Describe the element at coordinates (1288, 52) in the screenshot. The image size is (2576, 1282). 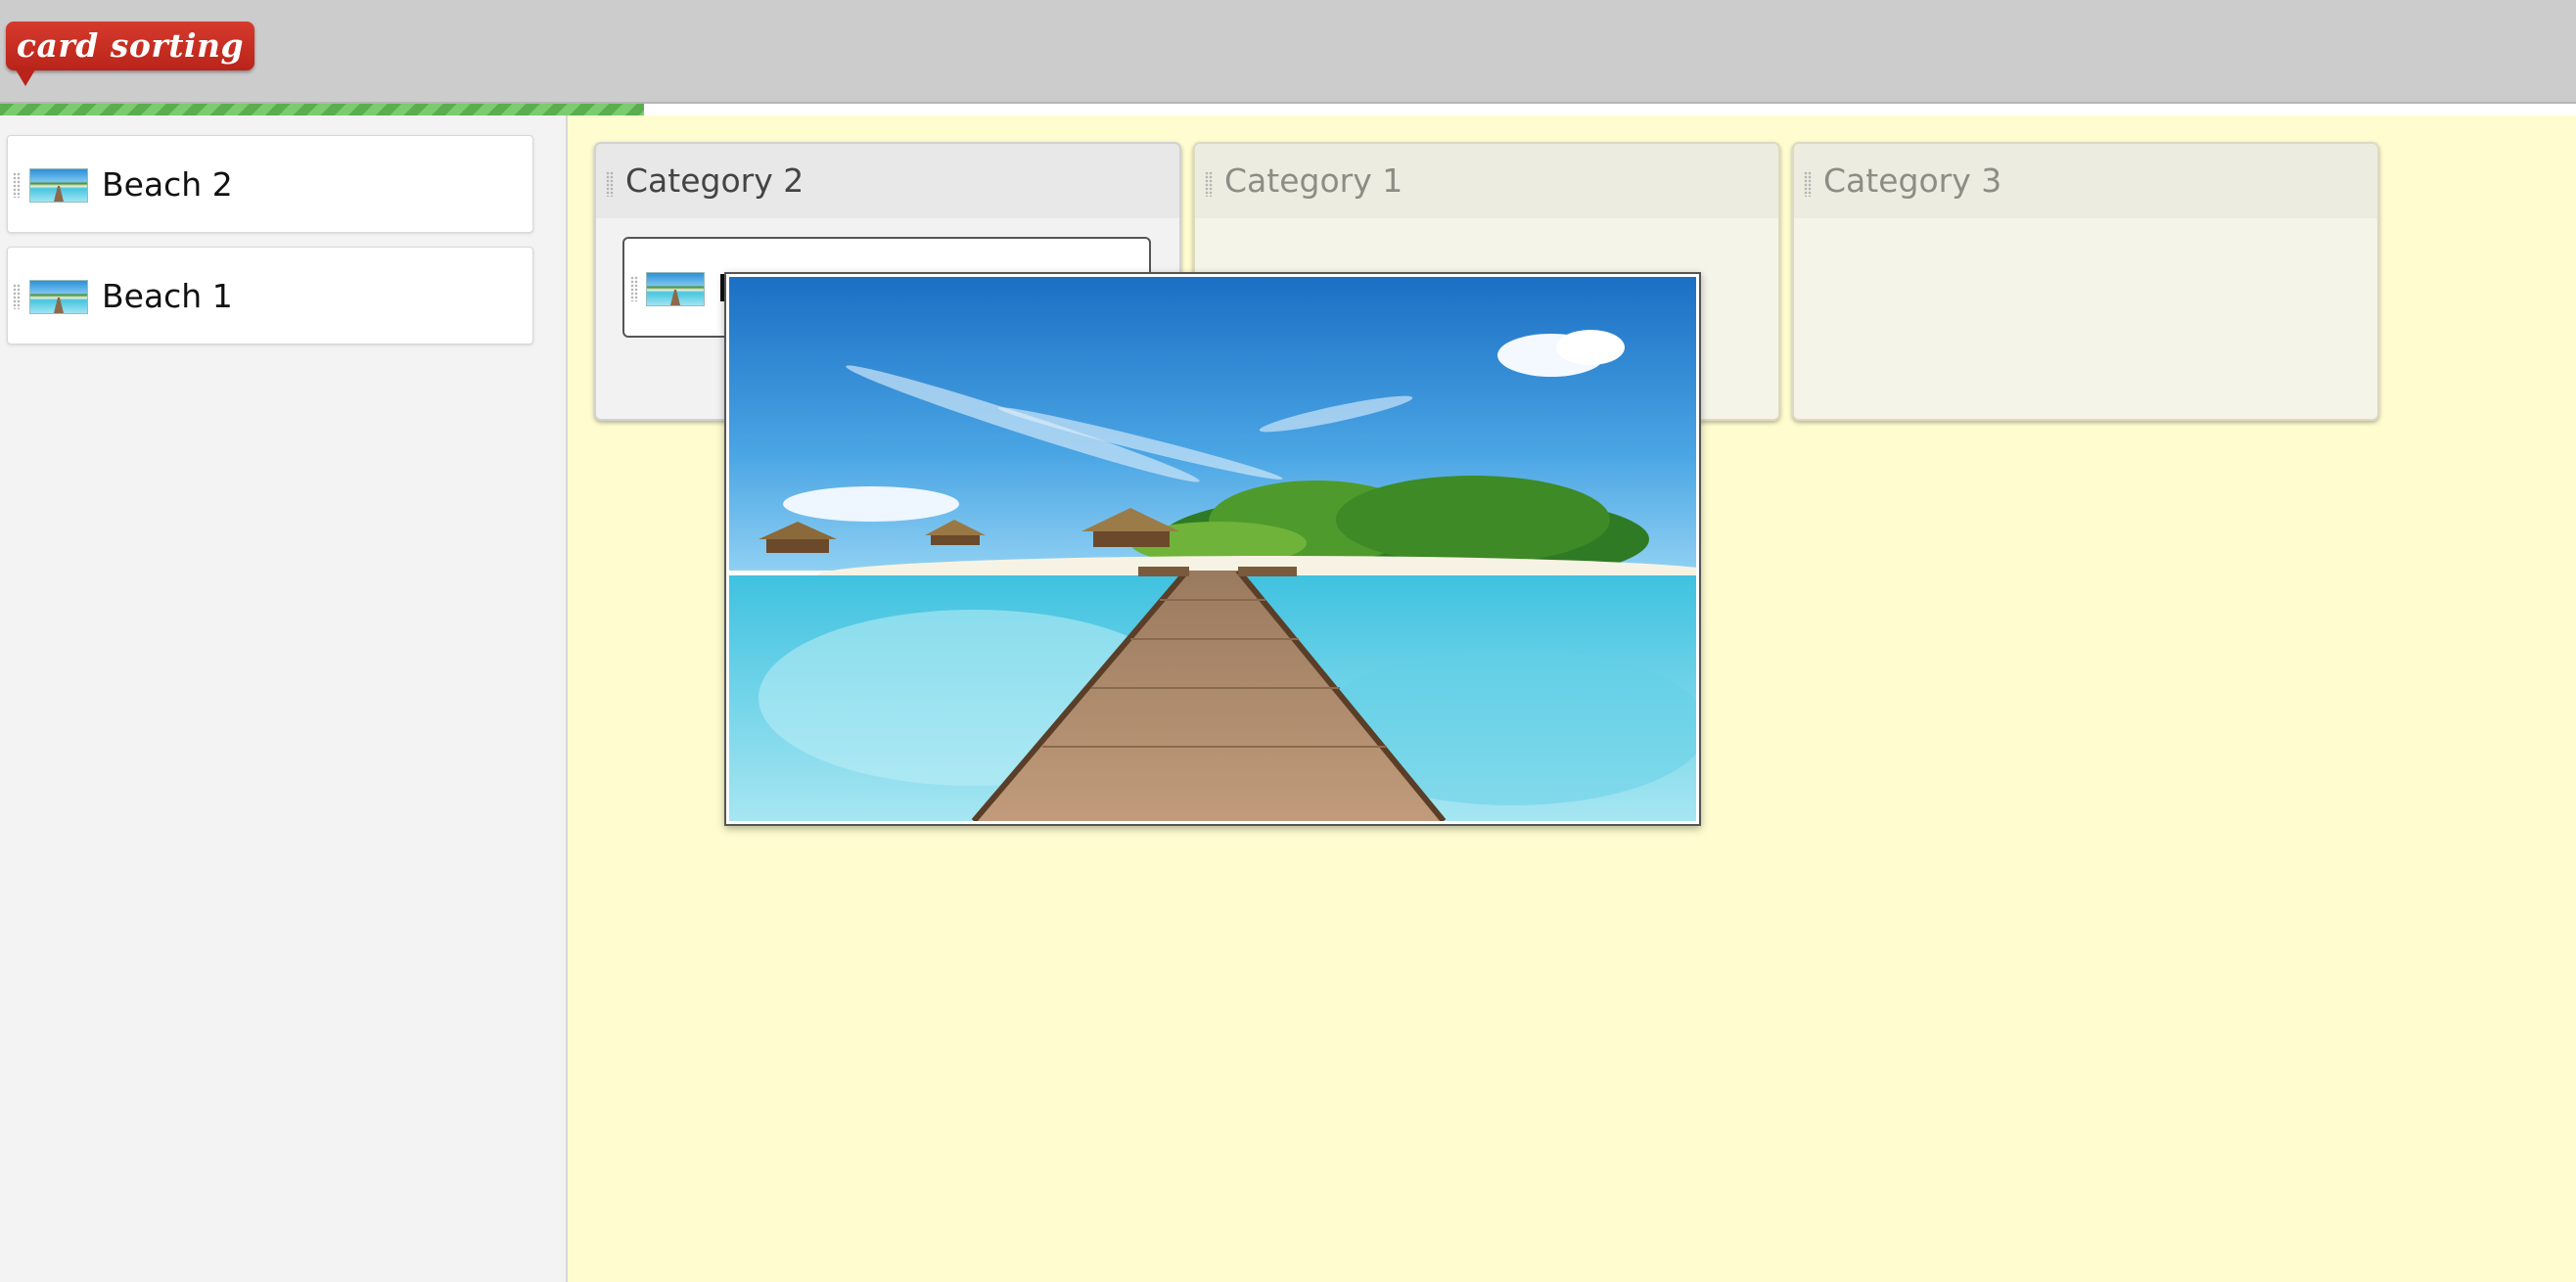
I see `header-bar: card sorting` at that location.